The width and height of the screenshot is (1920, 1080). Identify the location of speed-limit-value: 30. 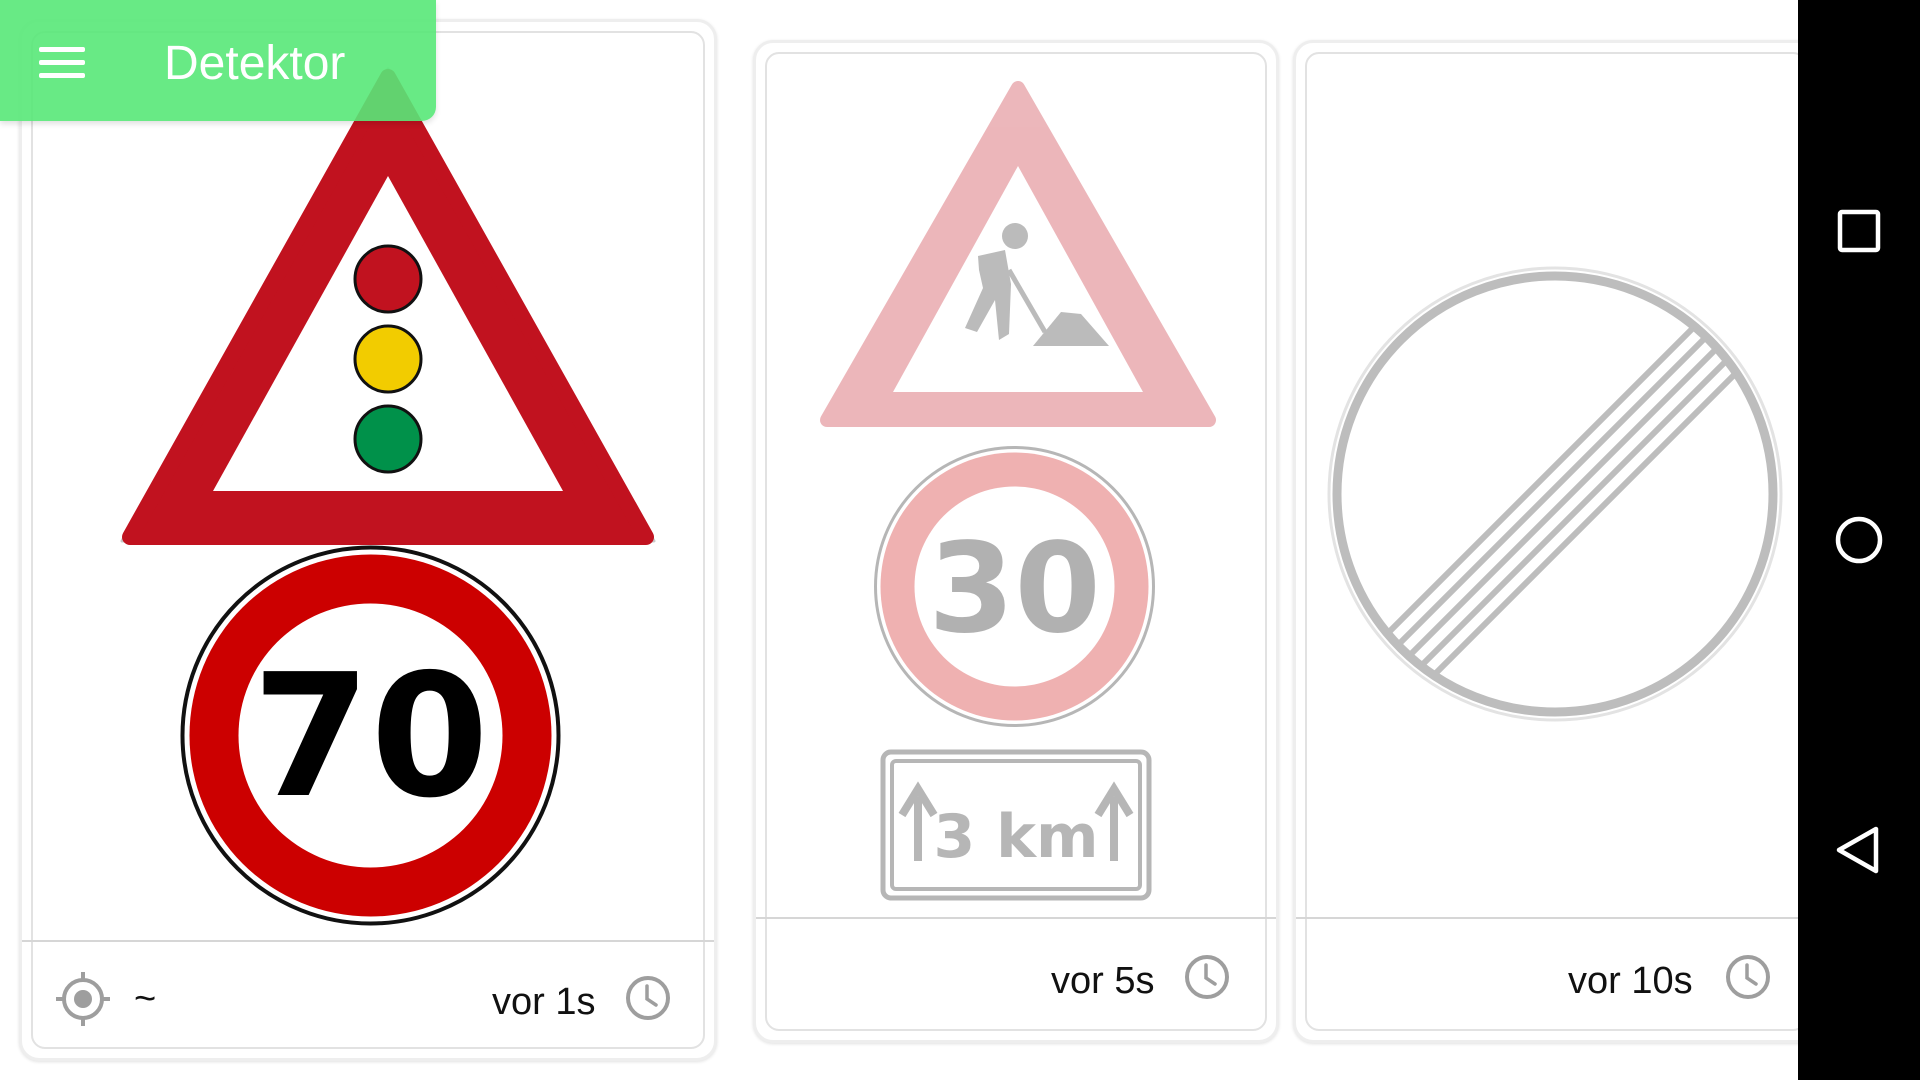
(1014, 589).